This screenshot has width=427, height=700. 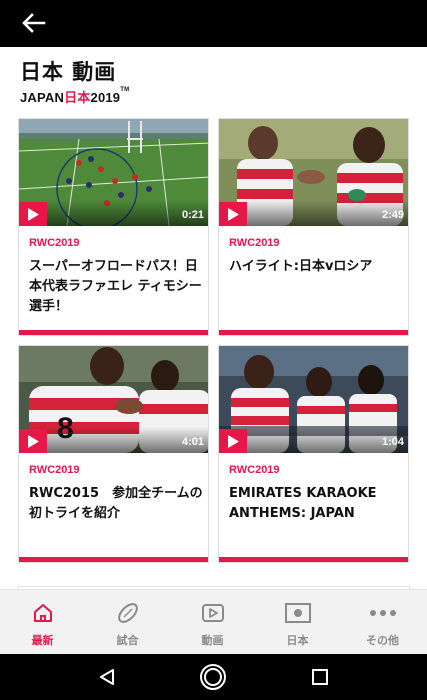 What do you see at coordinates (125, 90) in the screenshot?
I see `brand-tm-text: TM` at bounding box center [125, 90].